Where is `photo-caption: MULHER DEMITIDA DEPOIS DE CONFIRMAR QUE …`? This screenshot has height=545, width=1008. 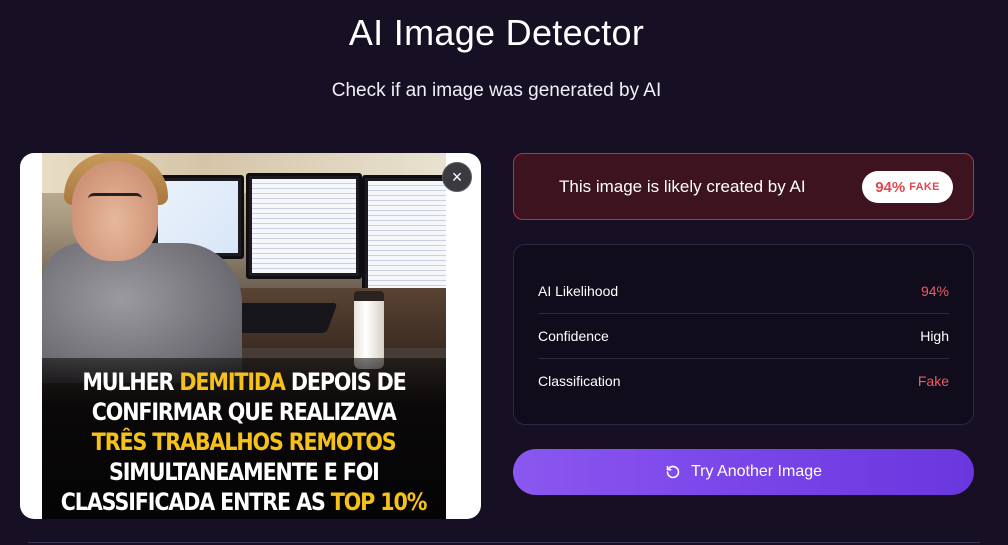 photo-caption: MULHER DEMITIDA DEPOIS DE CONFIRMAR QUE … is located at coordinates (244, 438).